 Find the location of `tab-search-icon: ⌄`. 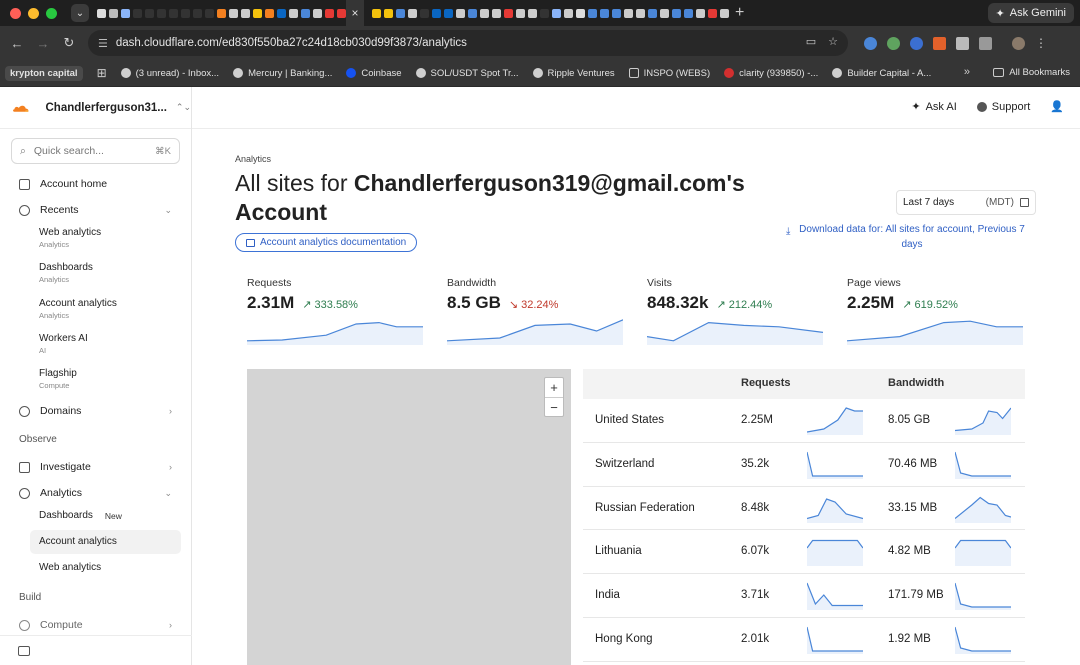

tab-search-icon: ⌄ is located at coordinates (80, 13).